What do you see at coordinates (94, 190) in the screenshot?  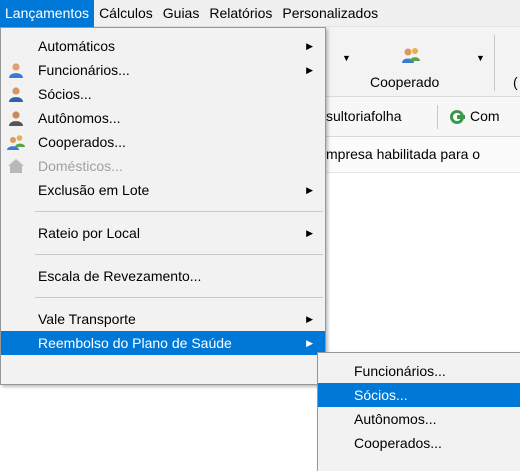 I see `menu-item-label: Exclusão em Lote` at bounding box center [94, 190].